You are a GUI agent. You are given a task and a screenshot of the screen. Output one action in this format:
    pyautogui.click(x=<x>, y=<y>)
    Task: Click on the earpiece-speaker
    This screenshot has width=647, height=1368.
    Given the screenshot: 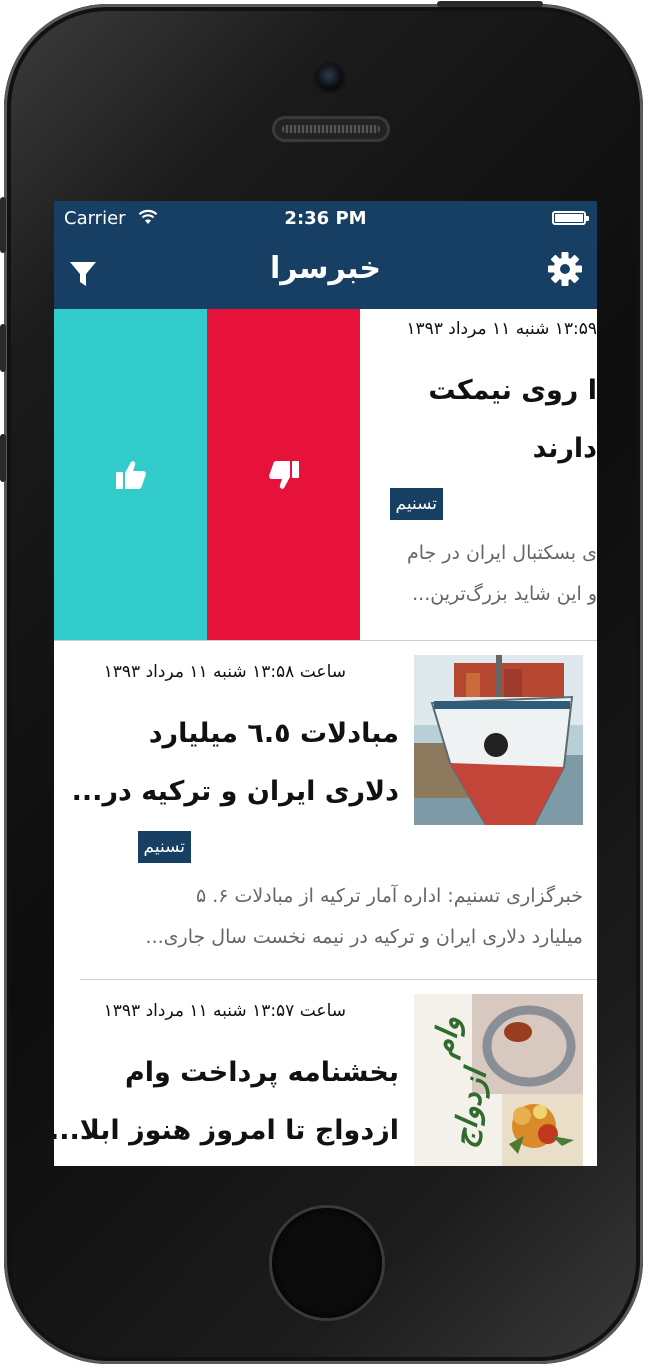 What is the action you would take?
    pyautogui.click(x=331, y=129)
    